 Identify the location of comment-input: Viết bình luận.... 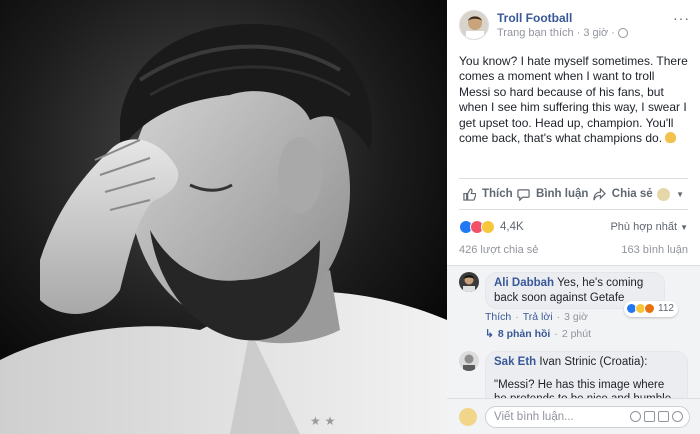
(587, 416).